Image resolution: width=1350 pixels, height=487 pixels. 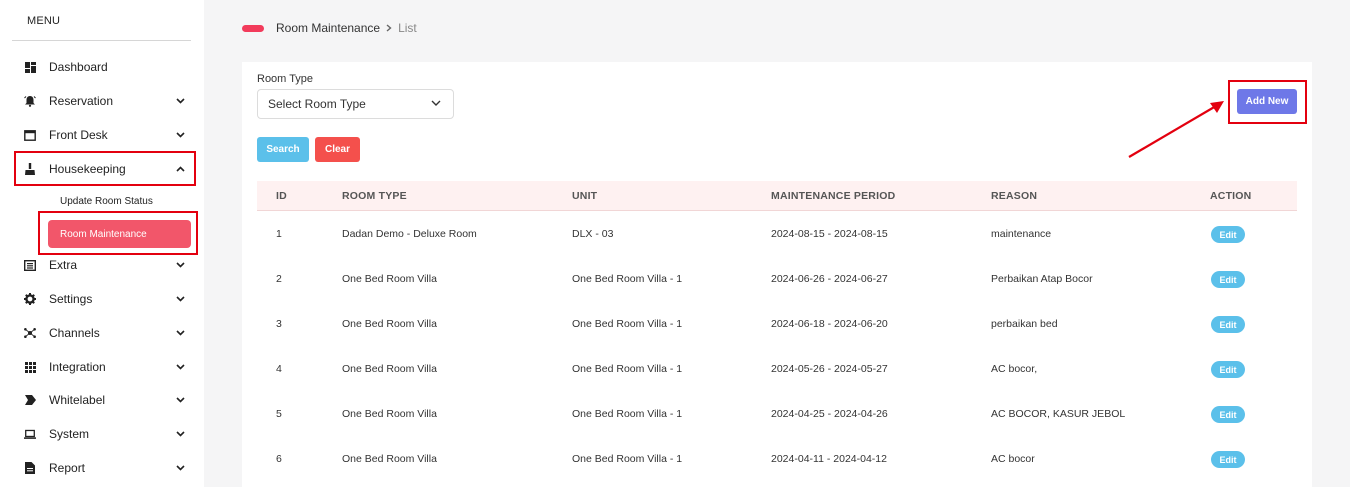 What do you see at coordinates (77, 367) in the screenshot?
I see `sidebar-item-label: Integration` at bounding box center [77, 367].